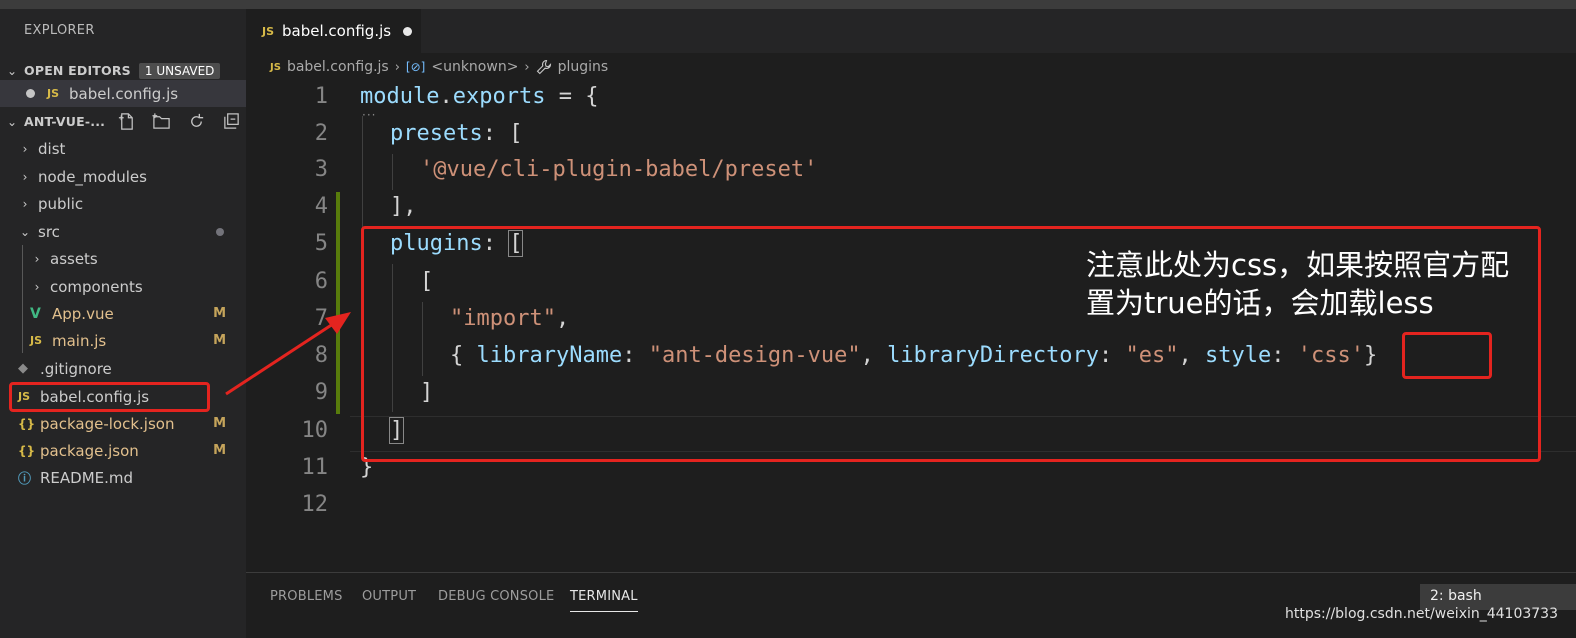  Describe the element at coordinates (604, 600) in the screenshot. I see `tab-terminal: TERMINAL` at that location.